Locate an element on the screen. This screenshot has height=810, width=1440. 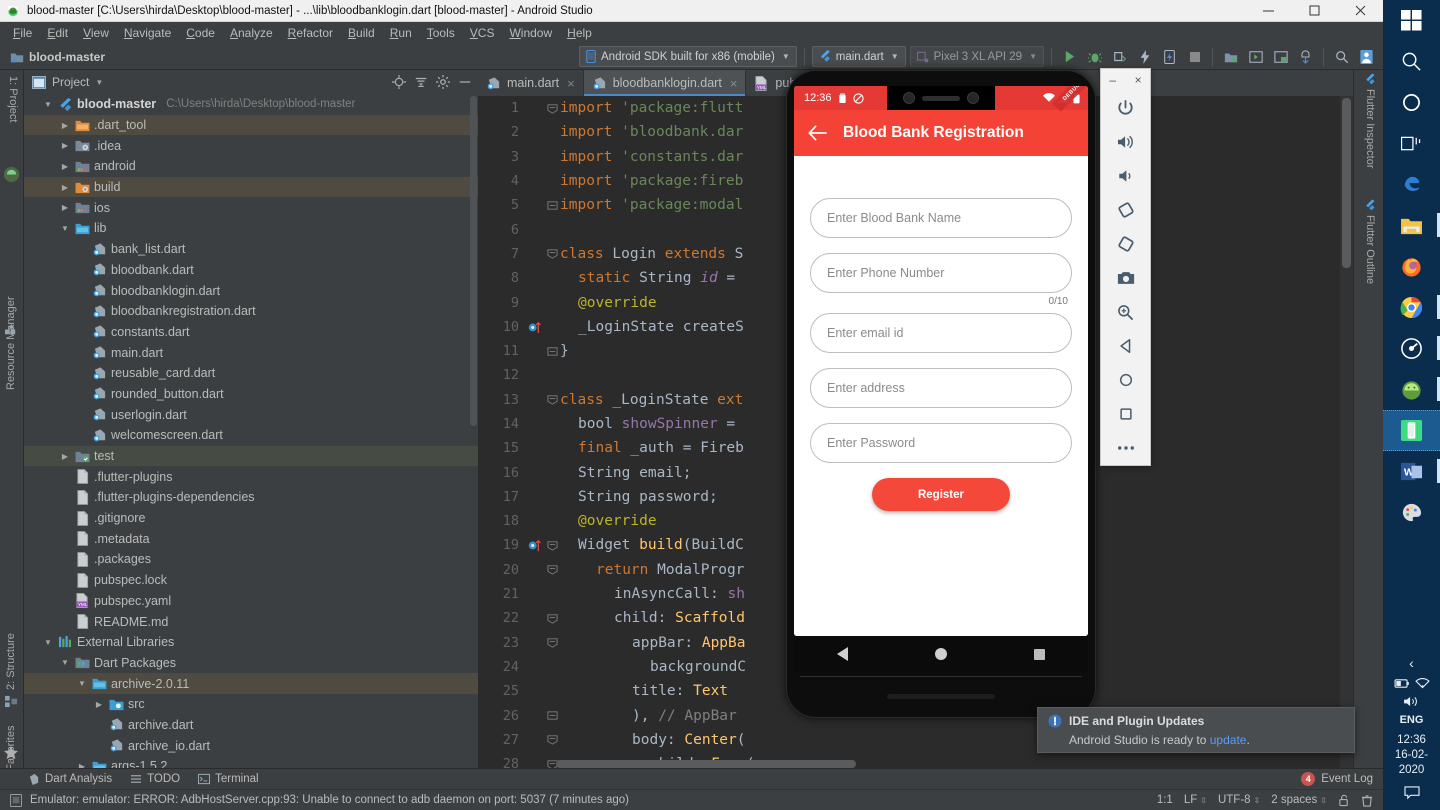
power-icon is located at coordinates (1125, 108).